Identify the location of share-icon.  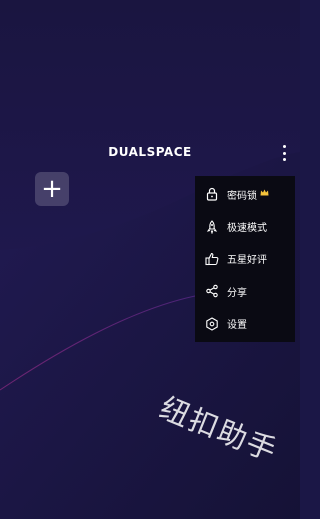
(212, 291).